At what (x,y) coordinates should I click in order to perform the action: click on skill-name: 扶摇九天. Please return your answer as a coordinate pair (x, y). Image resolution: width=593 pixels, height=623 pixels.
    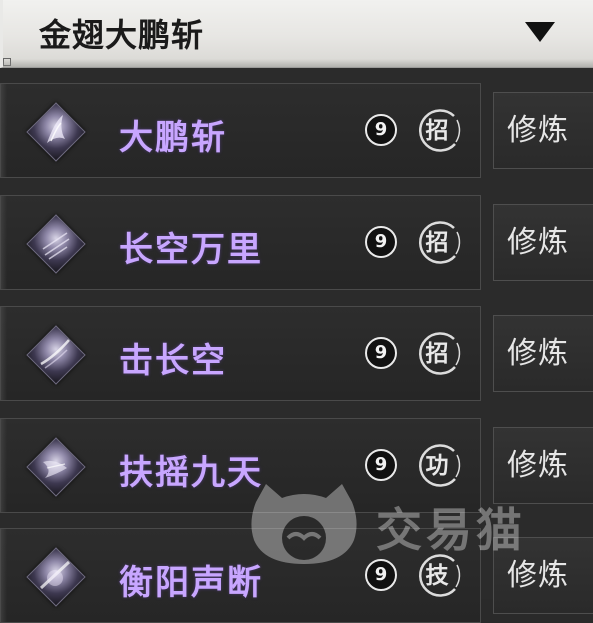
    Looking at the image, I should click on (191, 473).